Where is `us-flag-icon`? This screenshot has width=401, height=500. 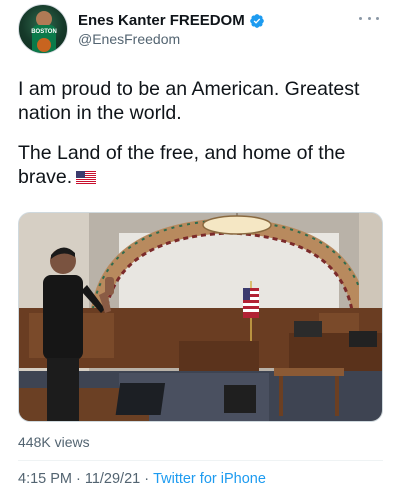 us-flag-icon is located at coordinates (86, 178).